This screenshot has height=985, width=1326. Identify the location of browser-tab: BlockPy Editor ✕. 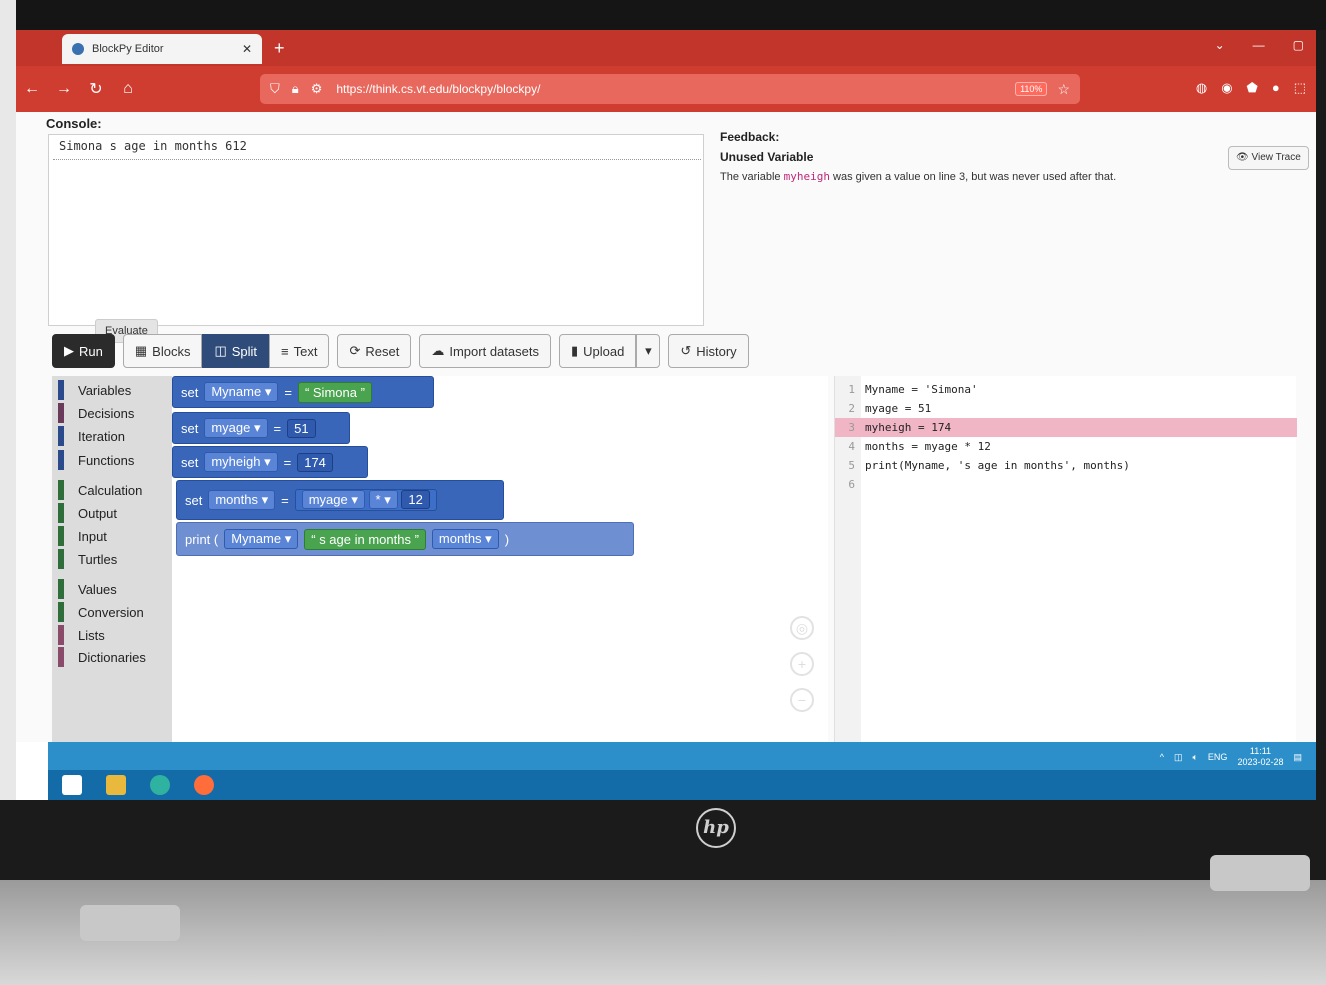
(162, 49).